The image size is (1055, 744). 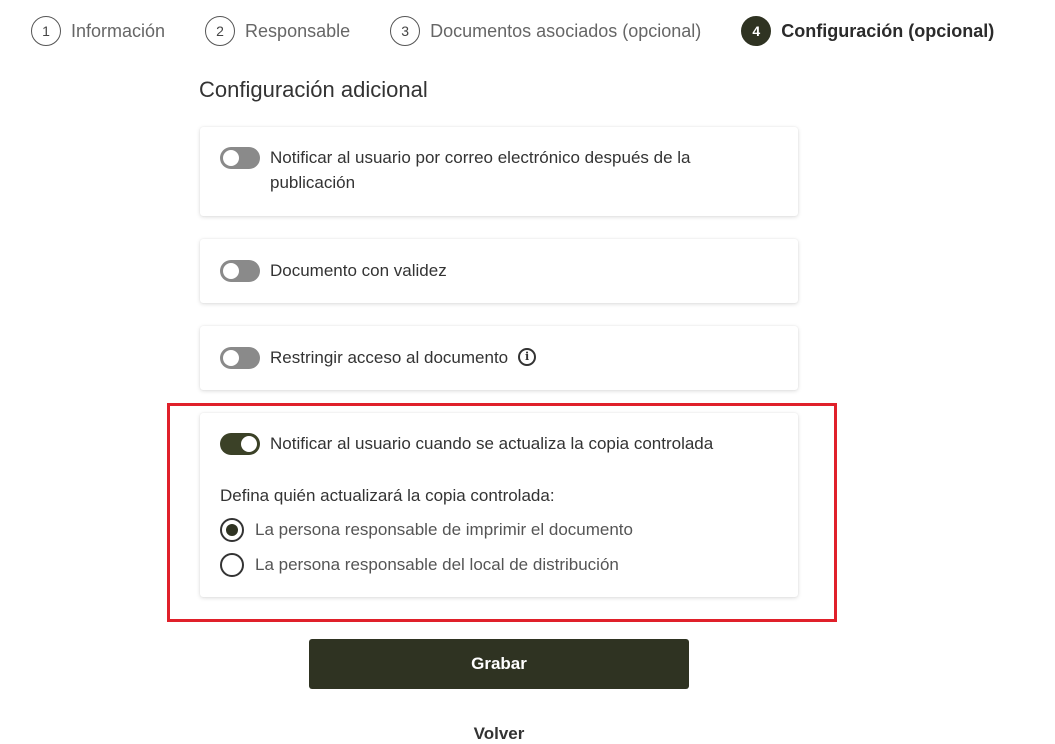 I want to click on setting-card-restrict-access: Restringir acceso al documento i, so click(x=499, y=358).